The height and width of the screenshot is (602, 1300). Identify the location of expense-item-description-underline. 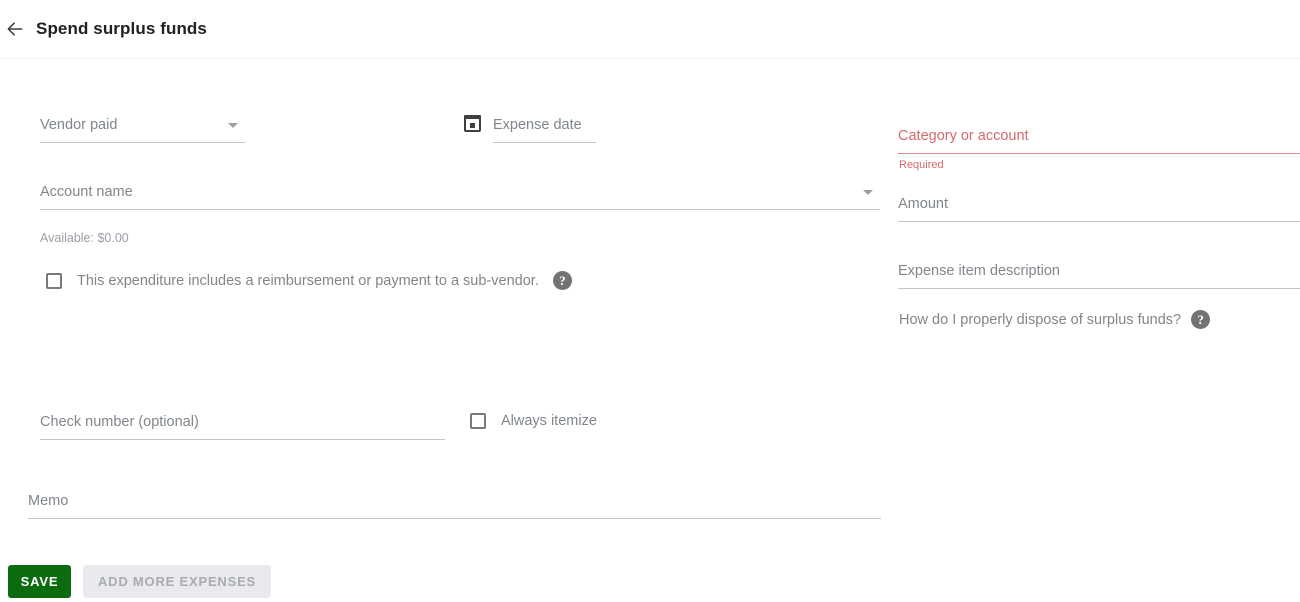
(1099, 288).